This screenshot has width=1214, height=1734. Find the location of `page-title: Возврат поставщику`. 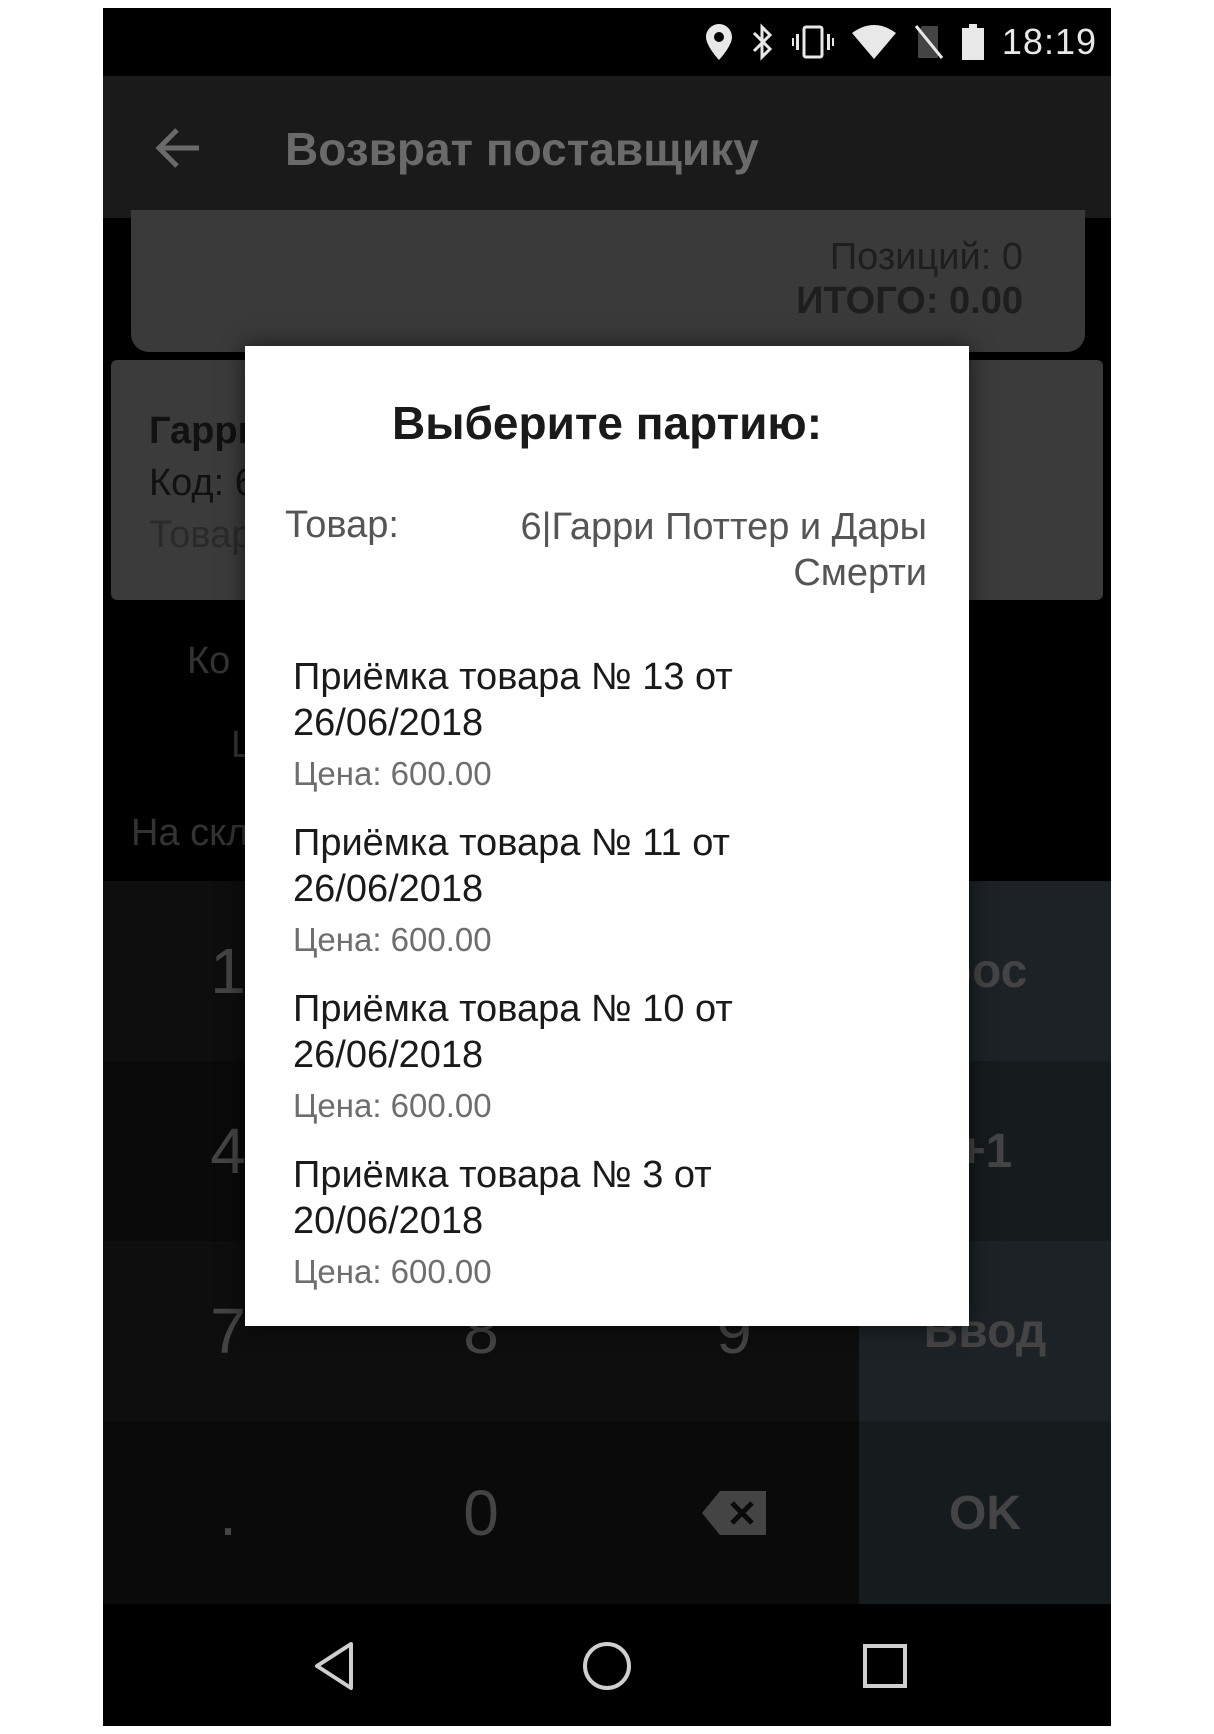

page-title: Возврат поставщику is located at coordinates (522, 149).